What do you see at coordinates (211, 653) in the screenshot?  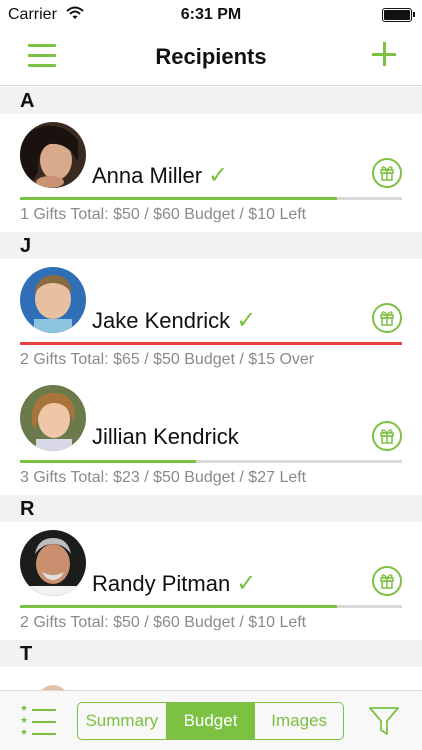 I see `section-header: T` at bounding box center [211, 653].